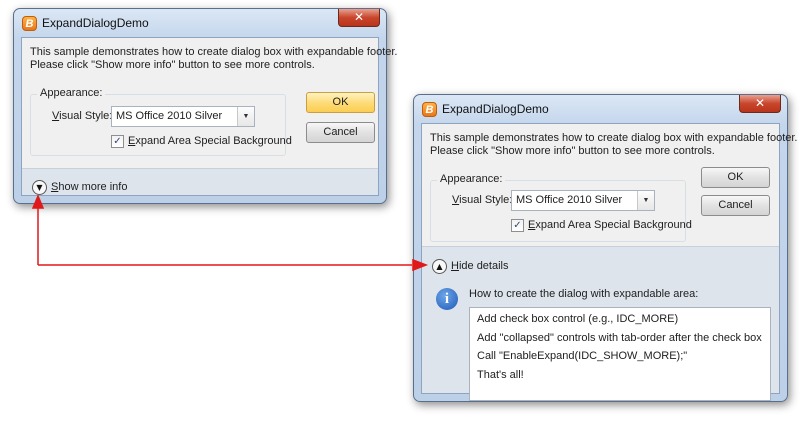 This screenshot has width=800, height=426. What do you see at coordinates (420, 265) in the screenshot?
I see `arrow-head-right-icon` at bounding box center [420, 265].